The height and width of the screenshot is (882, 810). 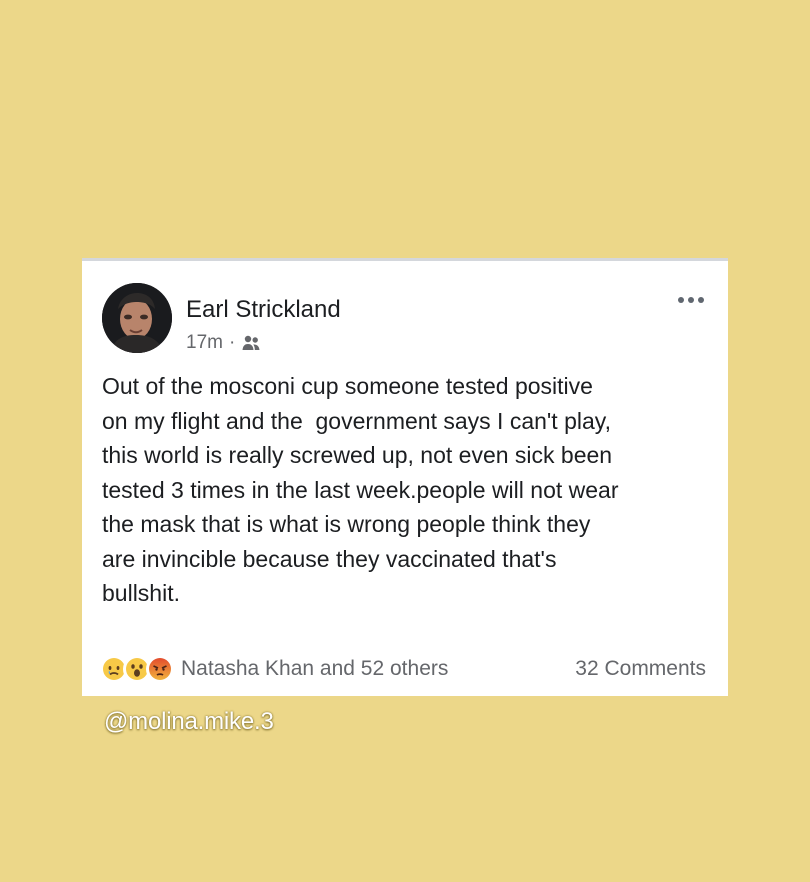 I want to click on comments-count: 32 Comments, so click(x=640, y=669).